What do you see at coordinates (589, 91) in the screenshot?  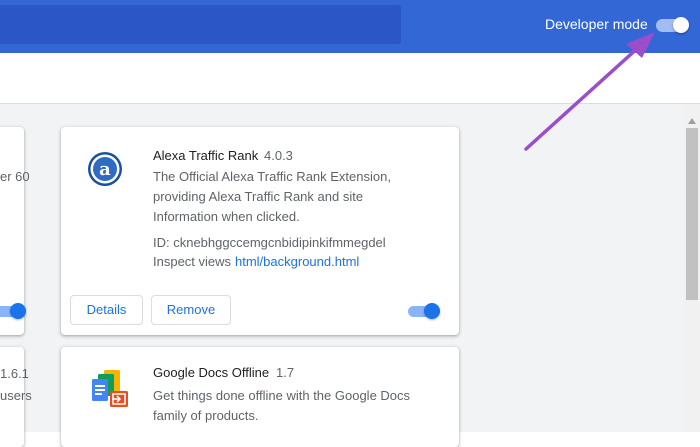 I see `annotation-arrow-icon` at bounding box center [589, 91].